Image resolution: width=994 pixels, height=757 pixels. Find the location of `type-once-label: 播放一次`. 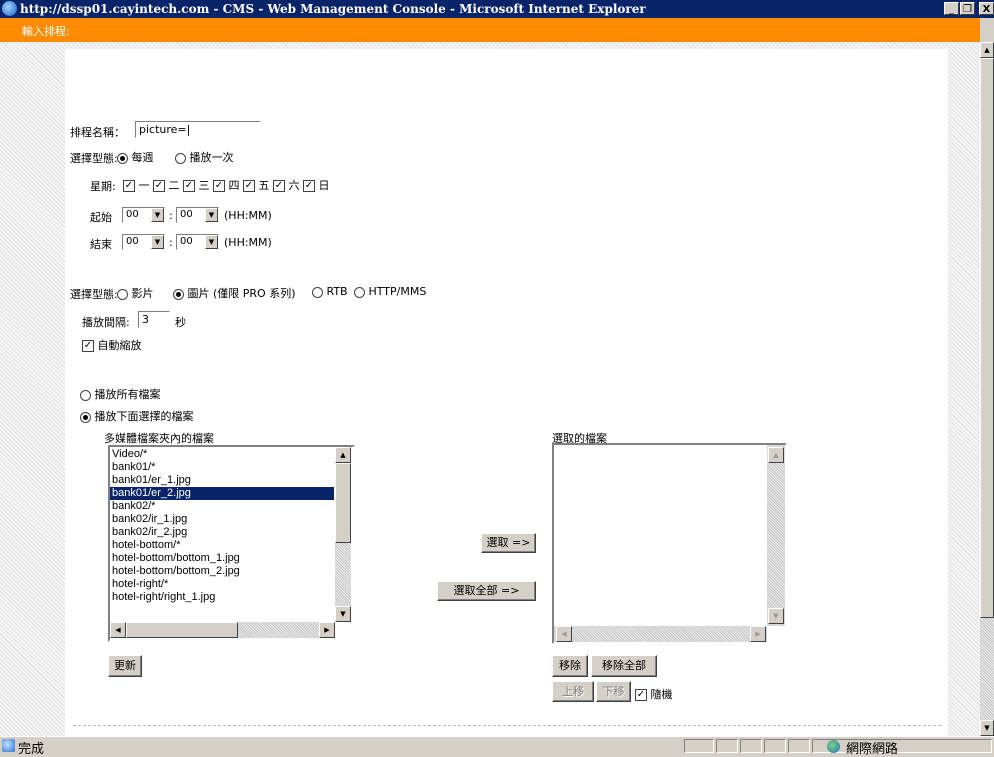

type-once-label: 播放一次 is located at coordinates (211, 157).